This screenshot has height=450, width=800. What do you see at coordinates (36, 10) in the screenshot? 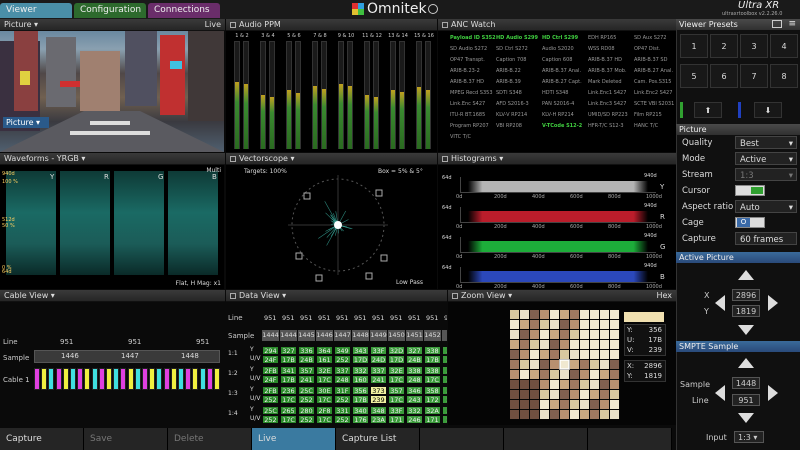
I see `tab-viewer: Viewer` at bounding box center [36, 10].